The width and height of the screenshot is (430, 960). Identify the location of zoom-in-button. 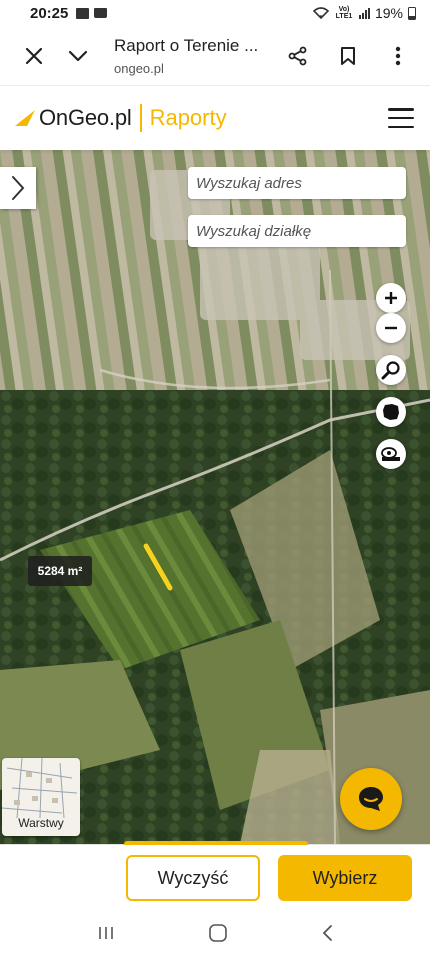
(391, 298).